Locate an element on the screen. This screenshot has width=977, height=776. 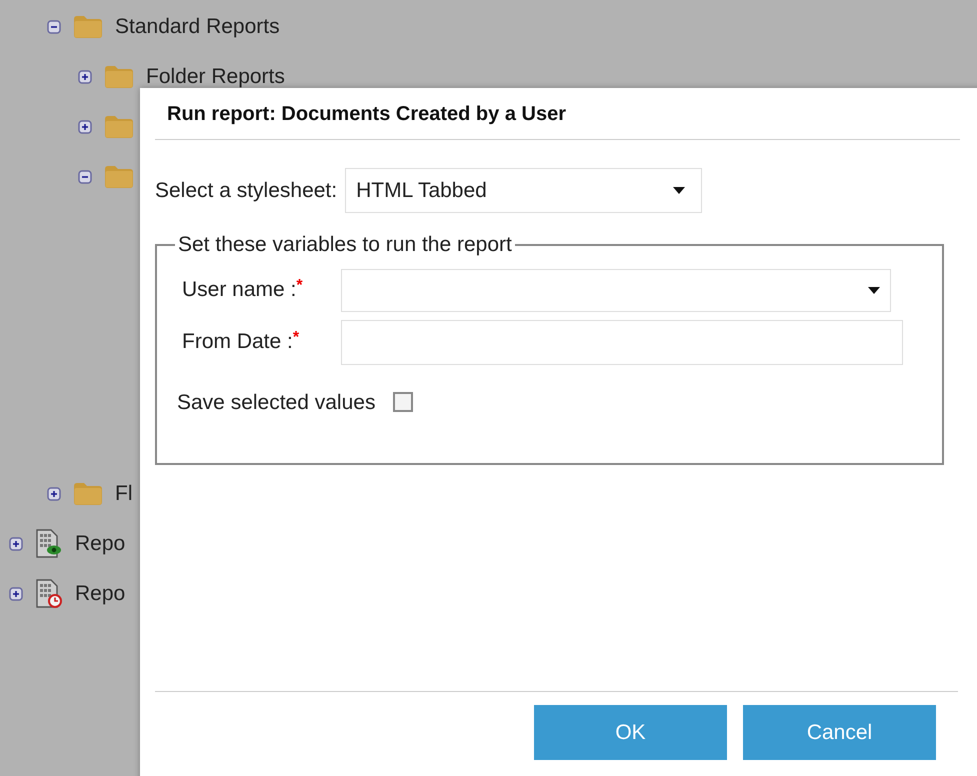
group-legend: Set these variables to run the report is located at coordinates (345, 244).